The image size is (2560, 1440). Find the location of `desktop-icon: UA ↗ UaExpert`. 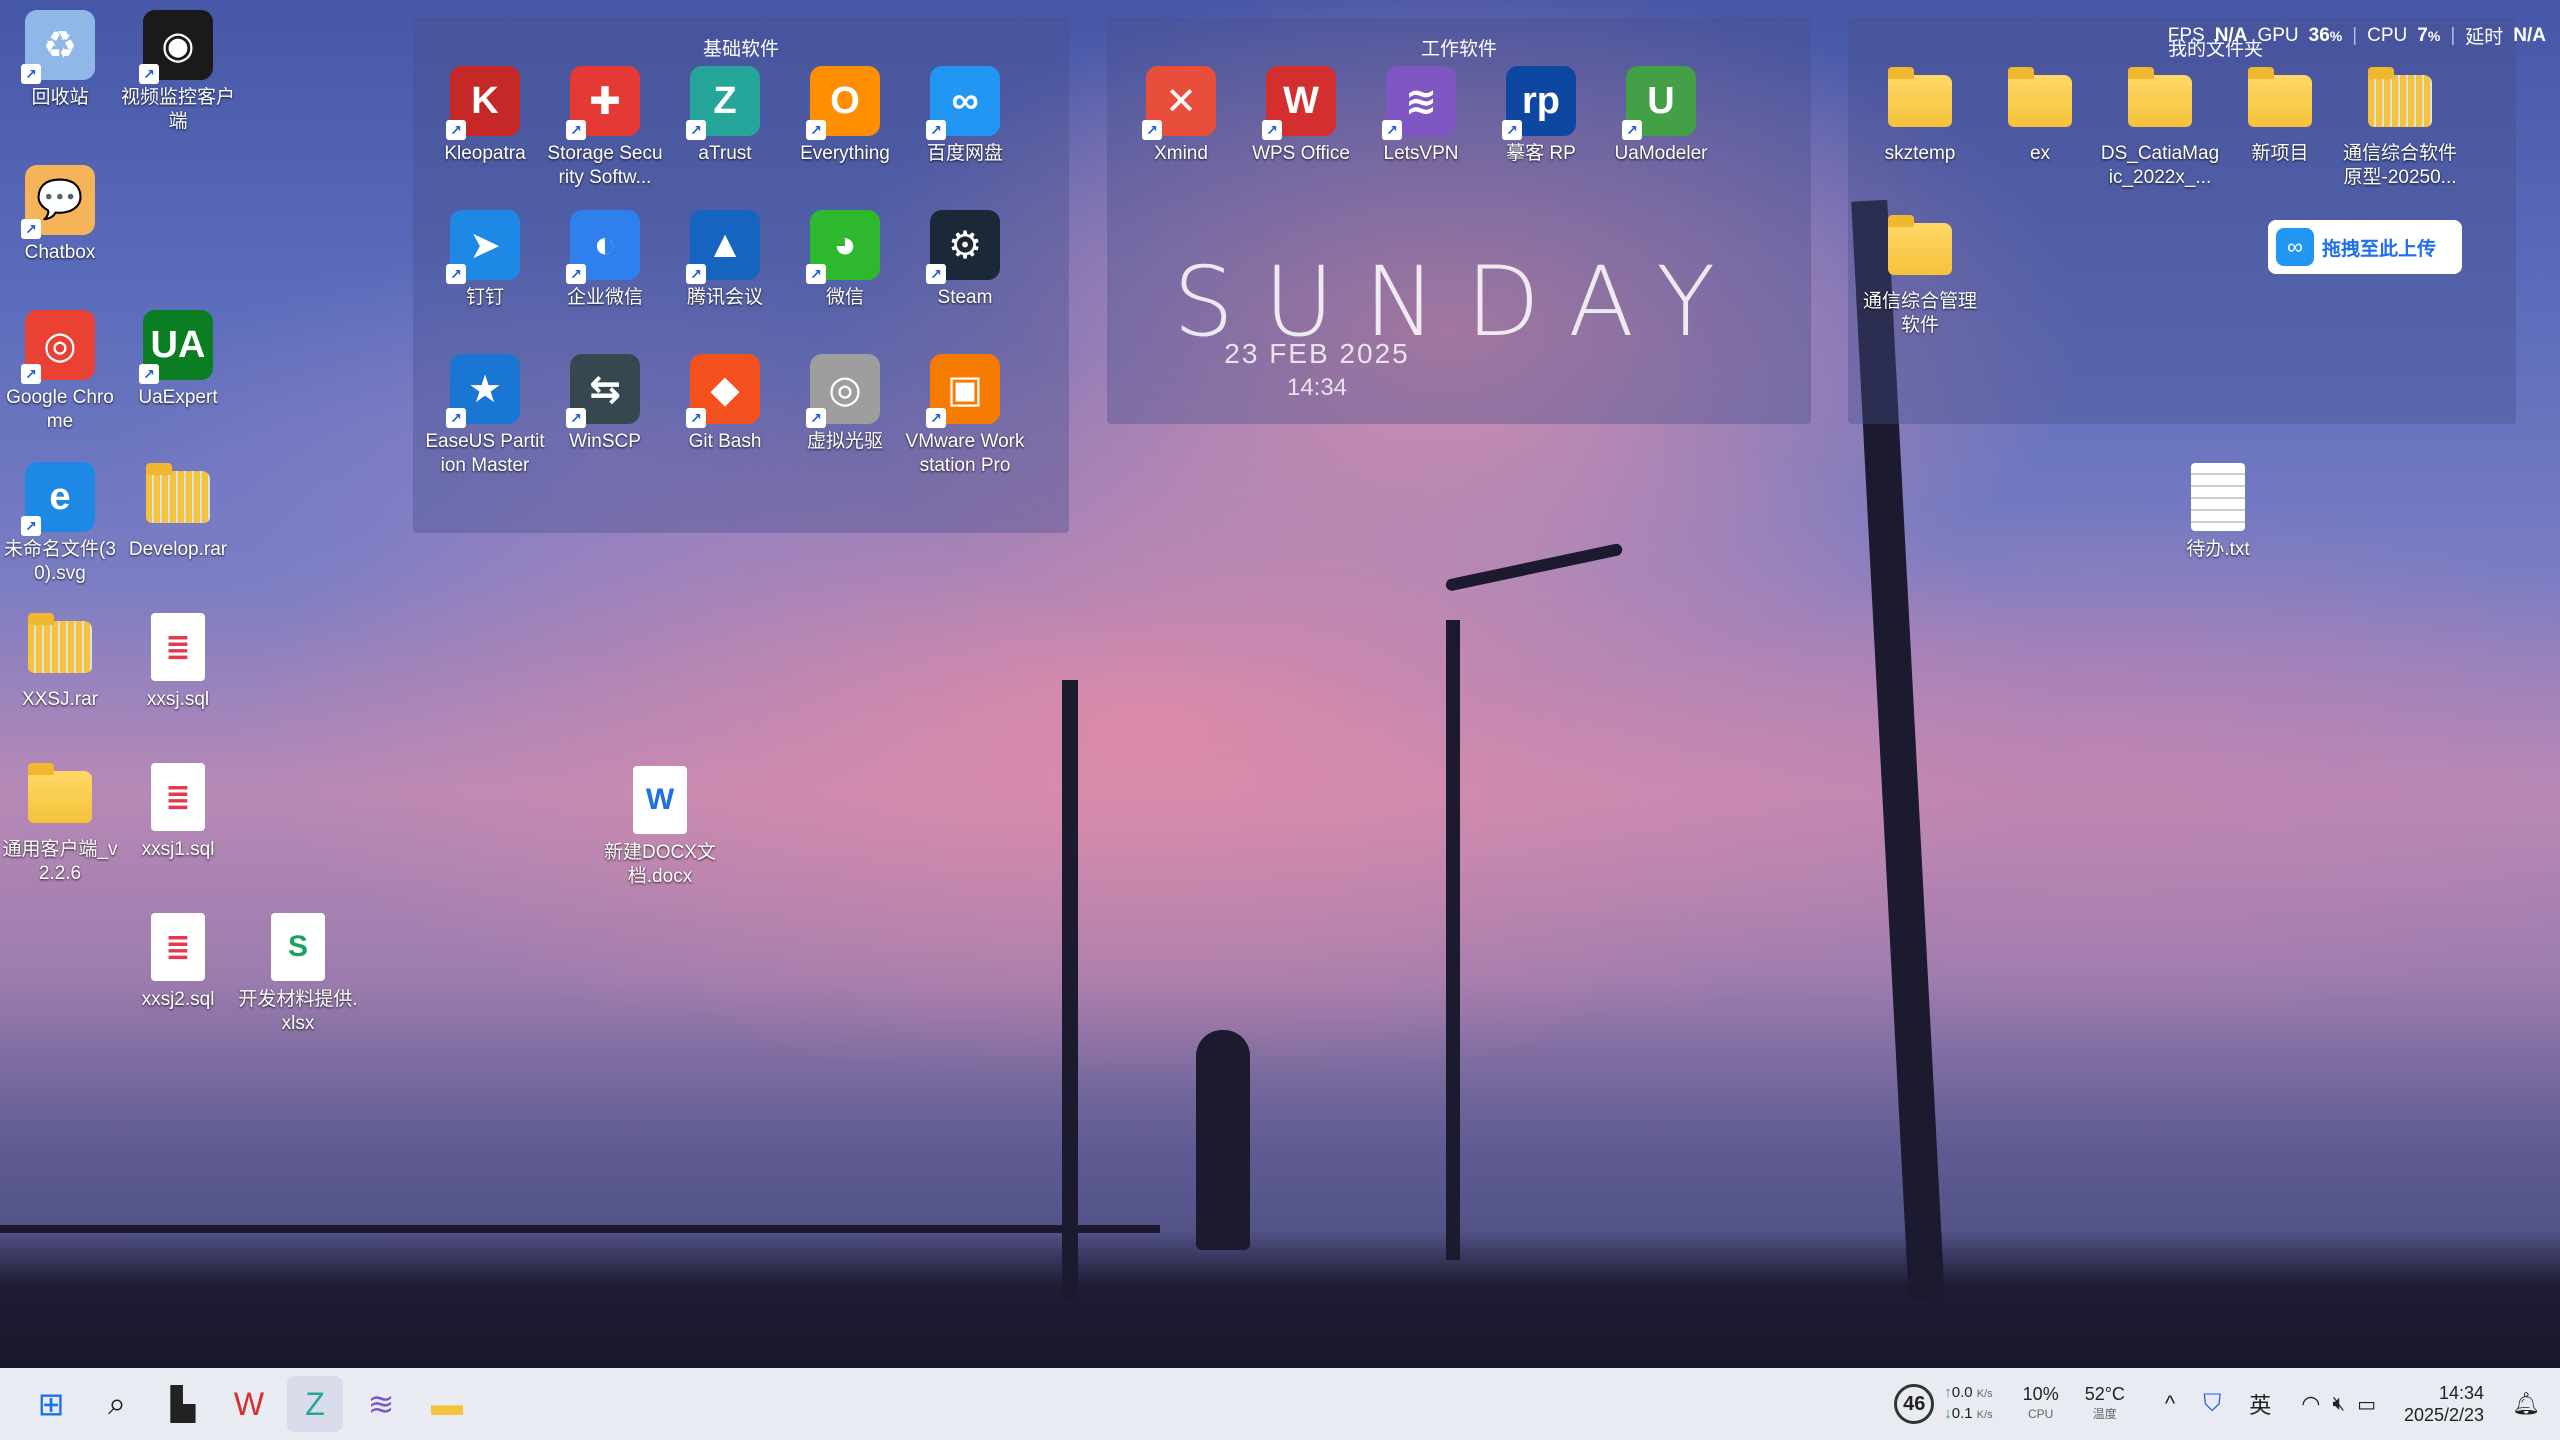

desktop-icon: UA ↗ UaExpert is located at coordinates (178, 360).